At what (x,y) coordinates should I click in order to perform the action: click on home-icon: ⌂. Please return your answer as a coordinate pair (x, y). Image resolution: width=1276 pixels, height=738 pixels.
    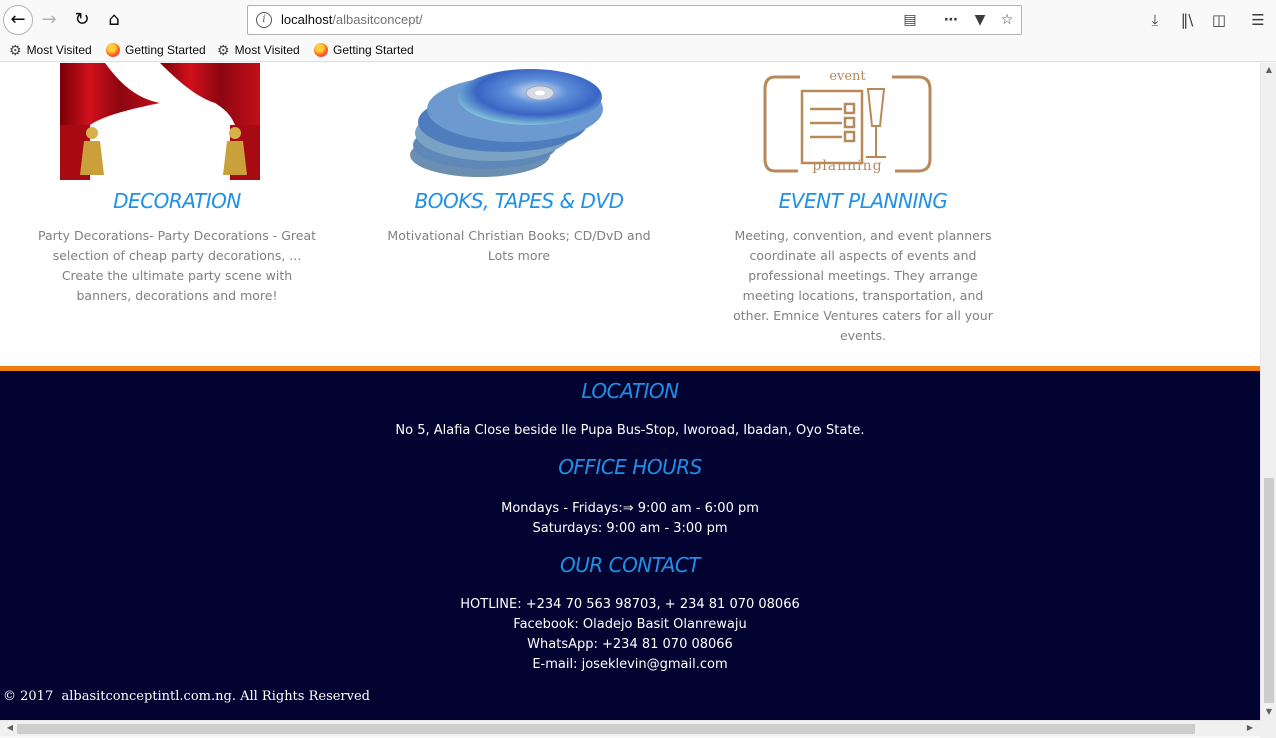
    Looking at the image, I should click on (114, 20).